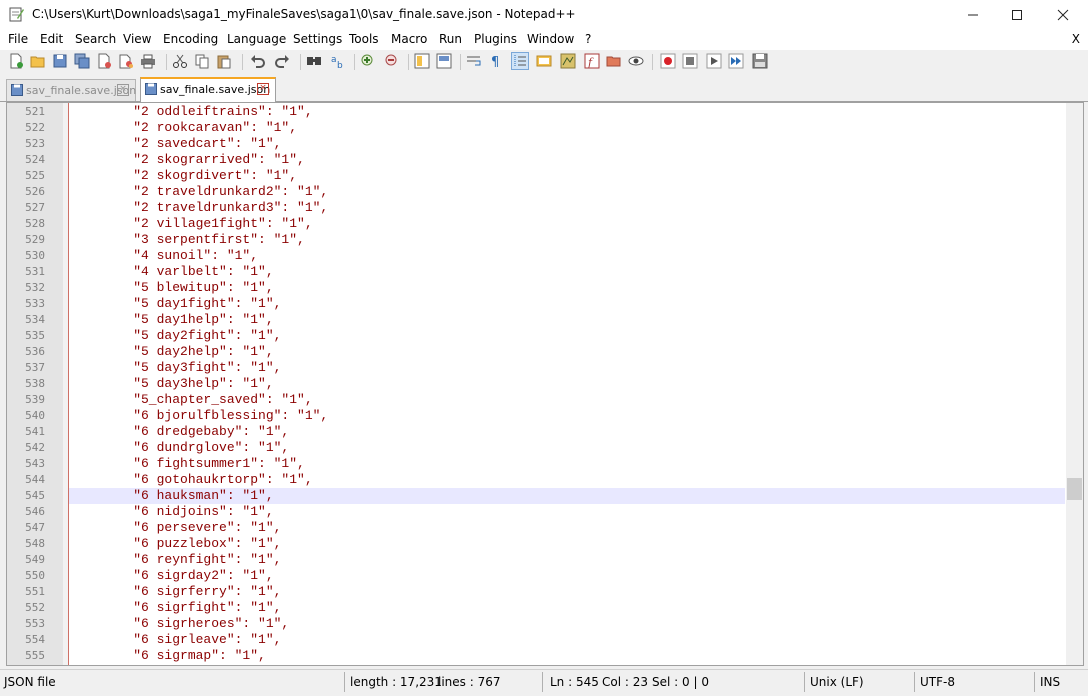  What do you see at coordinates (1074, 384) in the screenshot?
I see `vertical-scrollbar` at bounding box center [1074, 384].